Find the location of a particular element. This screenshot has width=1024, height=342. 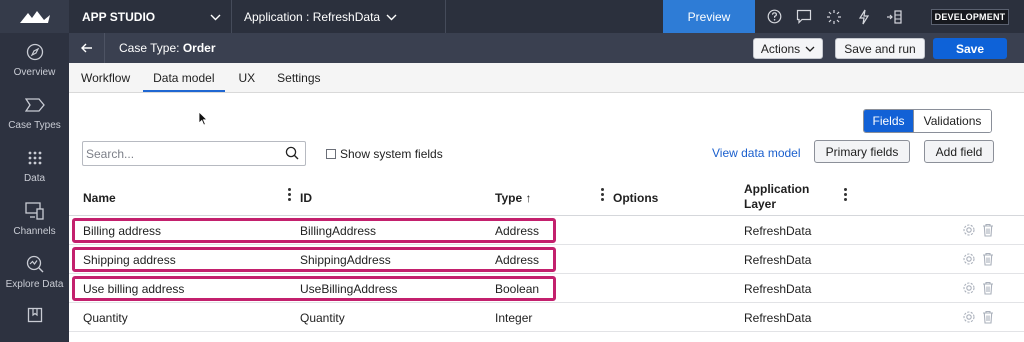

sidebar-item-overview: Overview is located at coordinates (34, 59).